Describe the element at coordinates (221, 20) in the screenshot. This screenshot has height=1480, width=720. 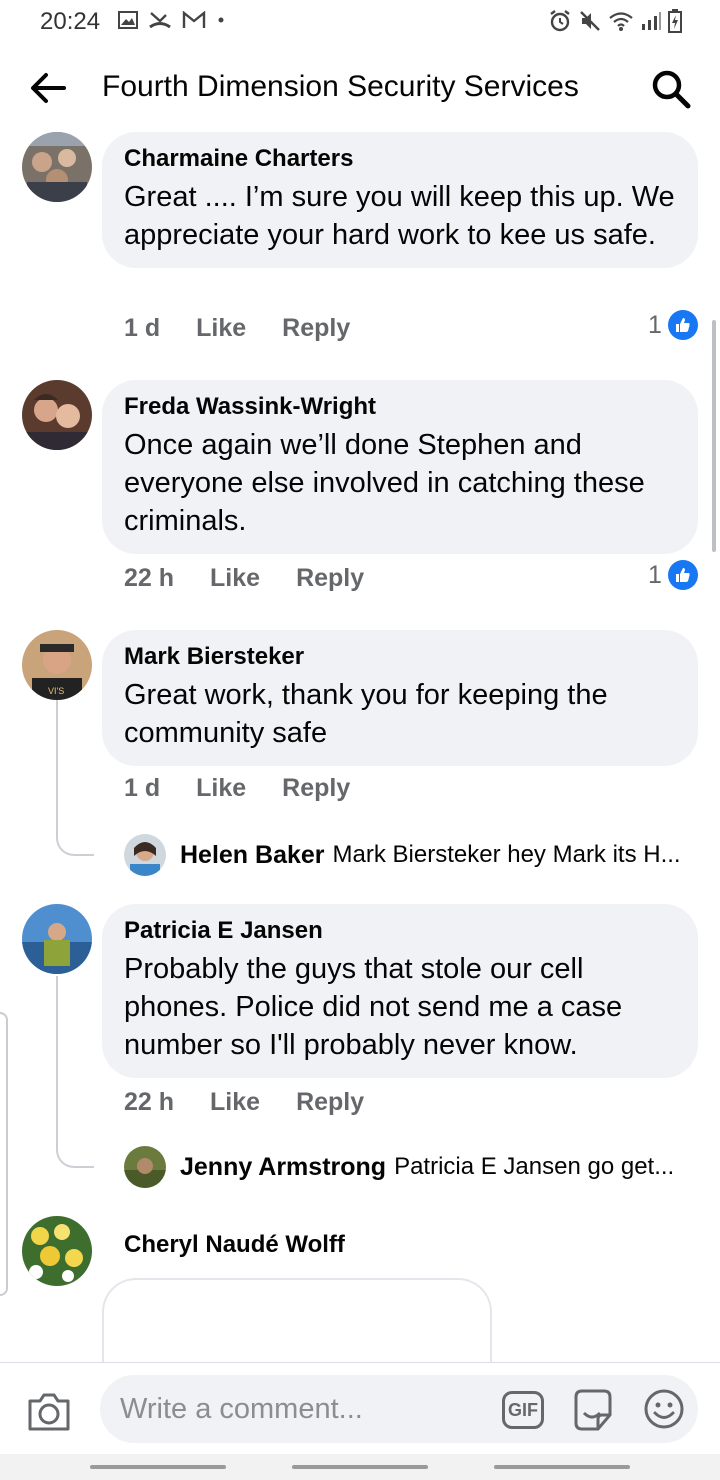
I see `dot-icon` at that location.